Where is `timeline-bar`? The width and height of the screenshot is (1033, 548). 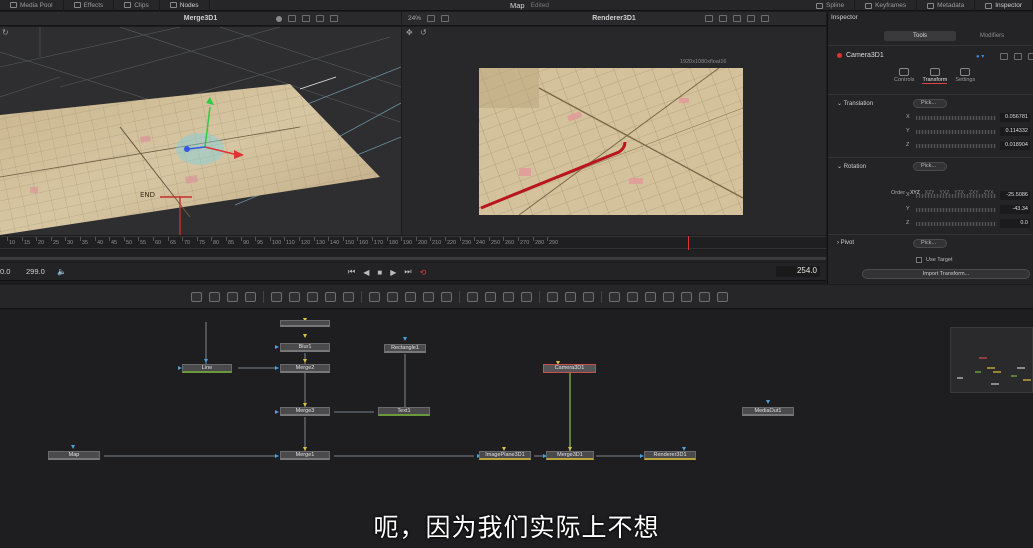 timeline-bar is located at coordinates (413, 258).